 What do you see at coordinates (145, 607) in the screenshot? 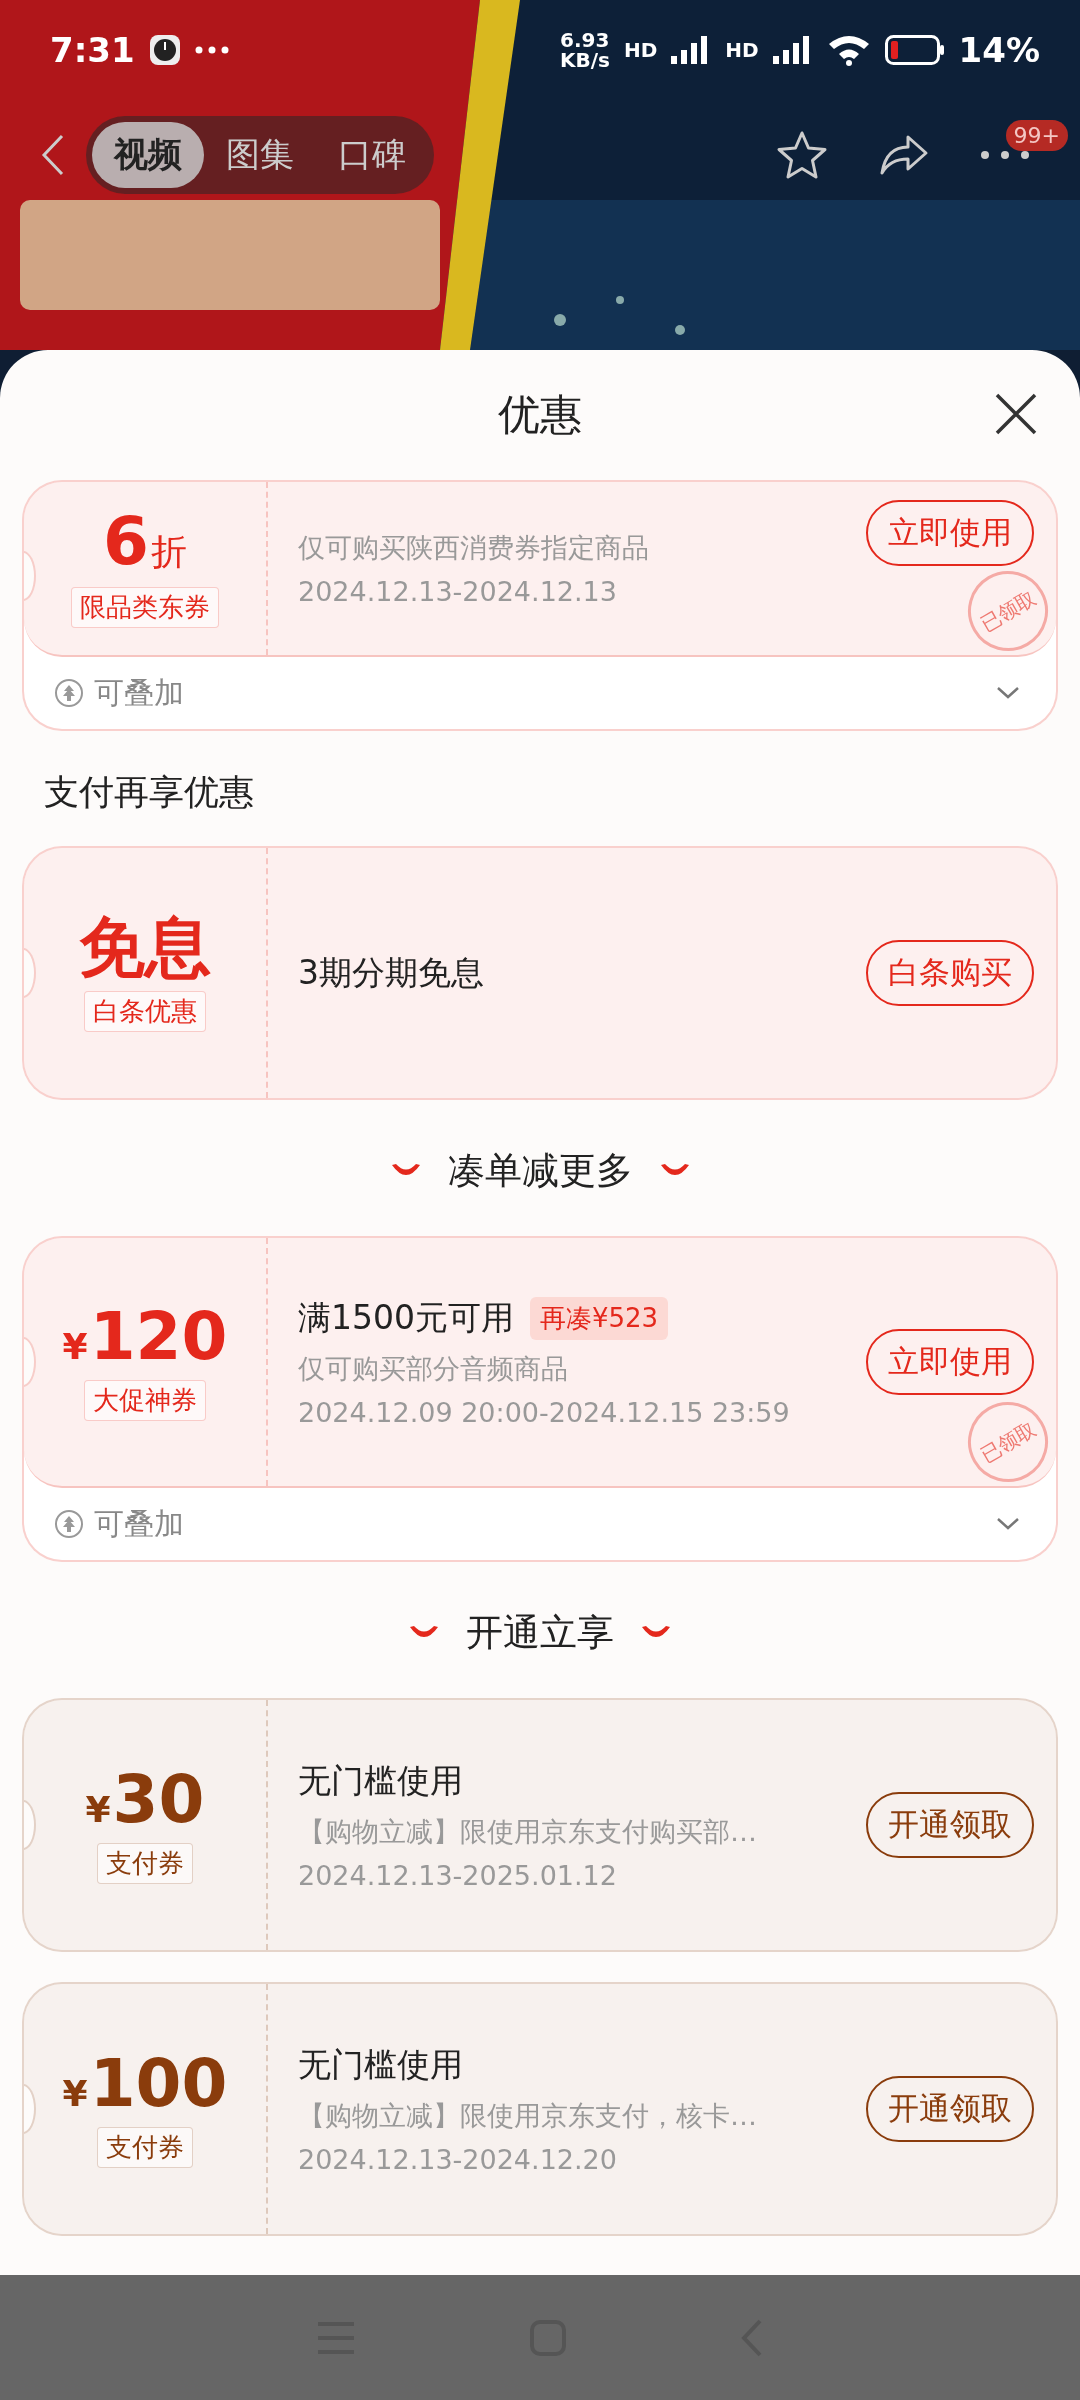
I see `coupon-tag: 限品类东券` at bounding box center [145, 607].